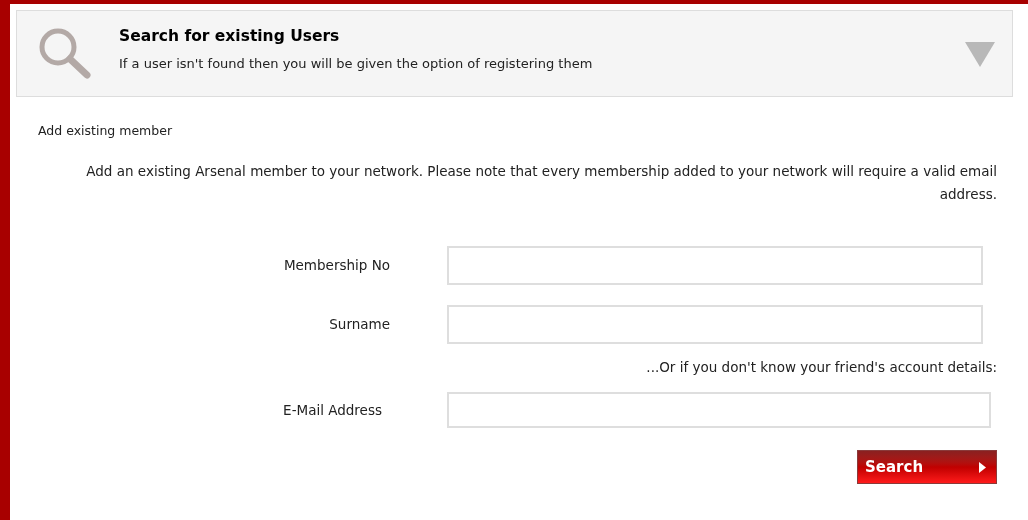 The width and height of the screenshot is (1028, 520). Describe the element at coordinates (336, 266) in the screenshot. I see `field-label: Membership No` at that location.